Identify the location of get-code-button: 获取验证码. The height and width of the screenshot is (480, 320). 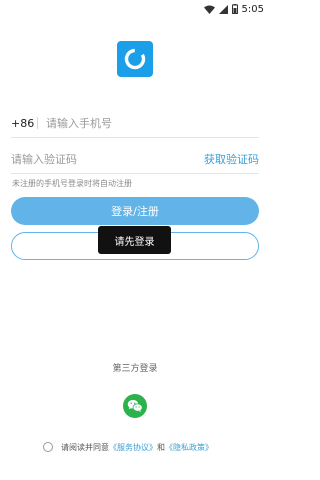
(231, 159).